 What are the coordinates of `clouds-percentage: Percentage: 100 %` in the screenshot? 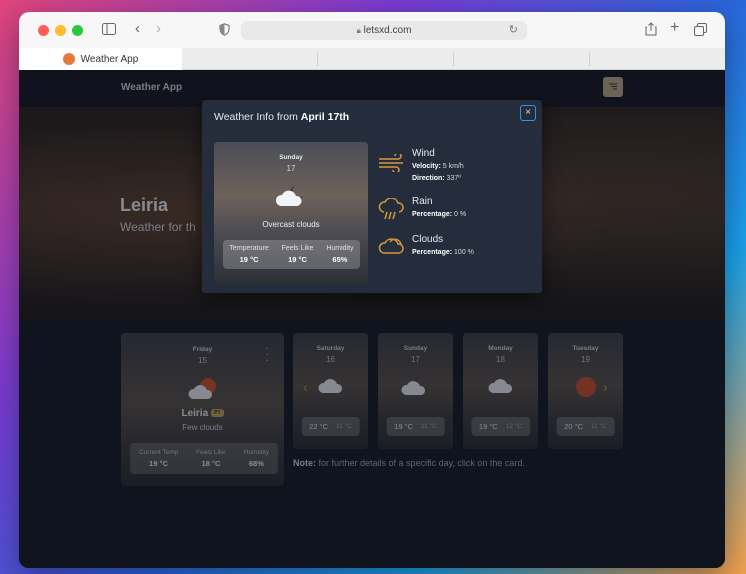 It's located at (443, 252).